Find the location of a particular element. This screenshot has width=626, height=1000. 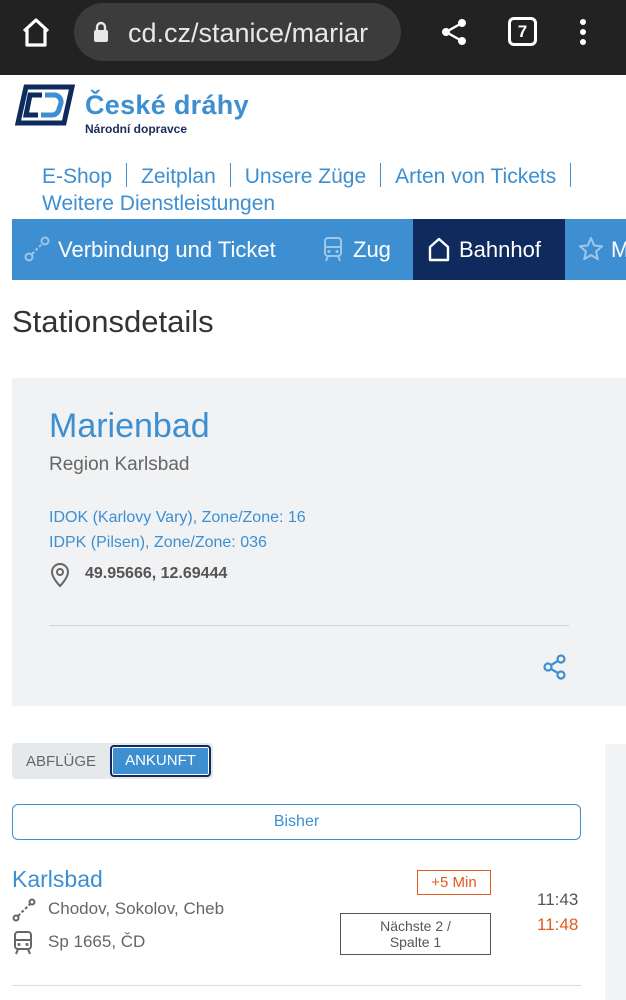

tab-favorites-label: M is located at coordinates (618, 249).